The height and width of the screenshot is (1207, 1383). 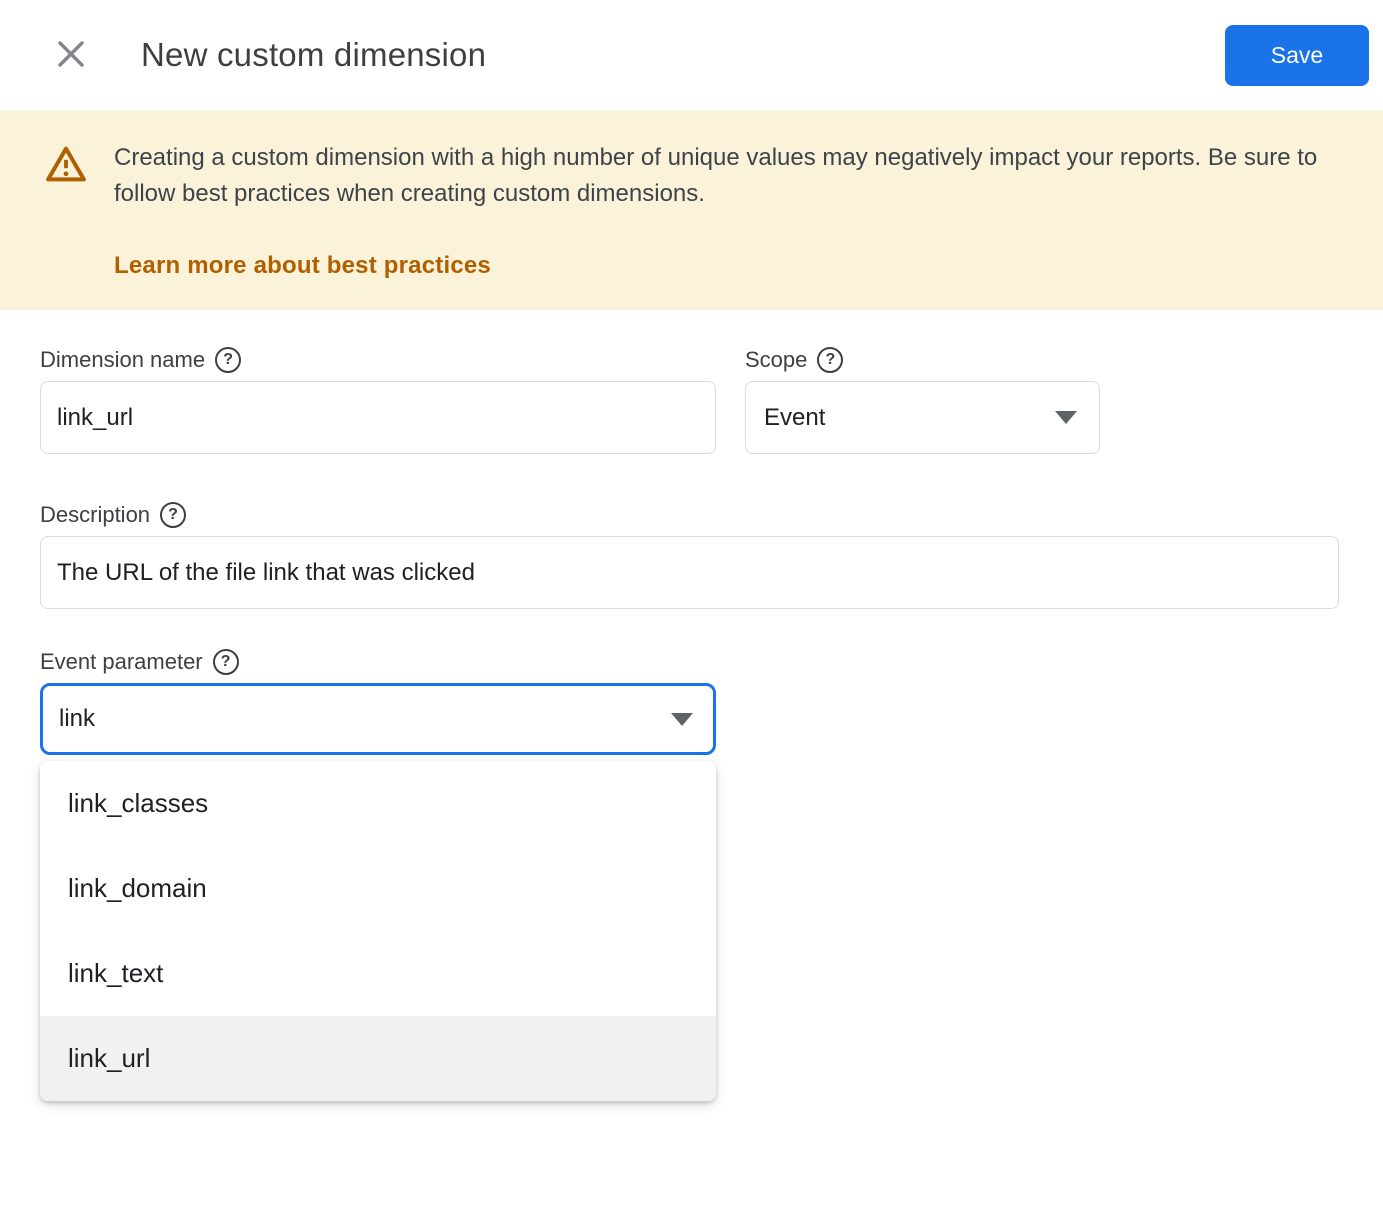 I want to click on description-label: Description, so click(x=95, y=514).